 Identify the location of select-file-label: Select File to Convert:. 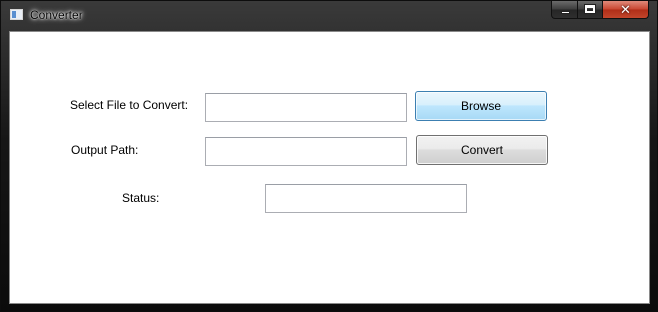
(129, 105).